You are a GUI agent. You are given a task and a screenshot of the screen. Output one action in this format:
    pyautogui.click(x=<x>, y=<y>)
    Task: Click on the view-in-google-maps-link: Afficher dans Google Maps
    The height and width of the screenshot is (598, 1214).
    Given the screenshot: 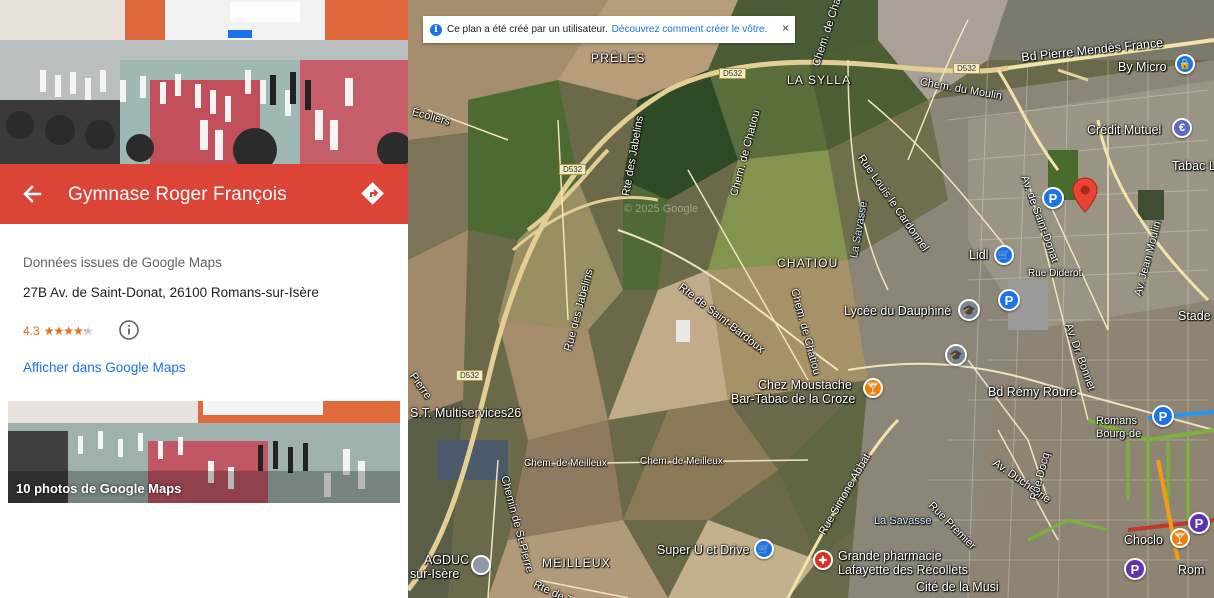 What is the action you would take?
    pyautogui.click(x=104, y=367)
    